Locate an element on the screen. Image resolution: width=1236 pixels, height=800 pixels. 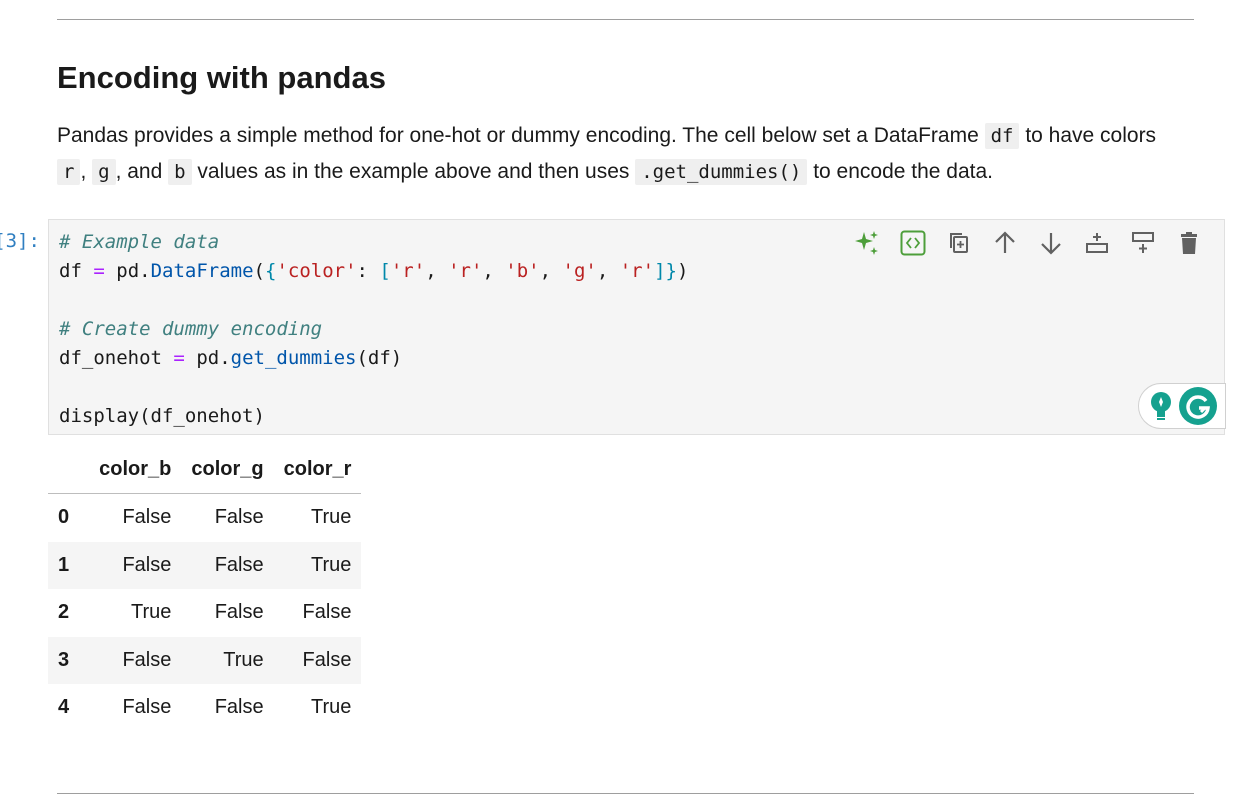
row-index: 1 is located at coordinates (64, 564).